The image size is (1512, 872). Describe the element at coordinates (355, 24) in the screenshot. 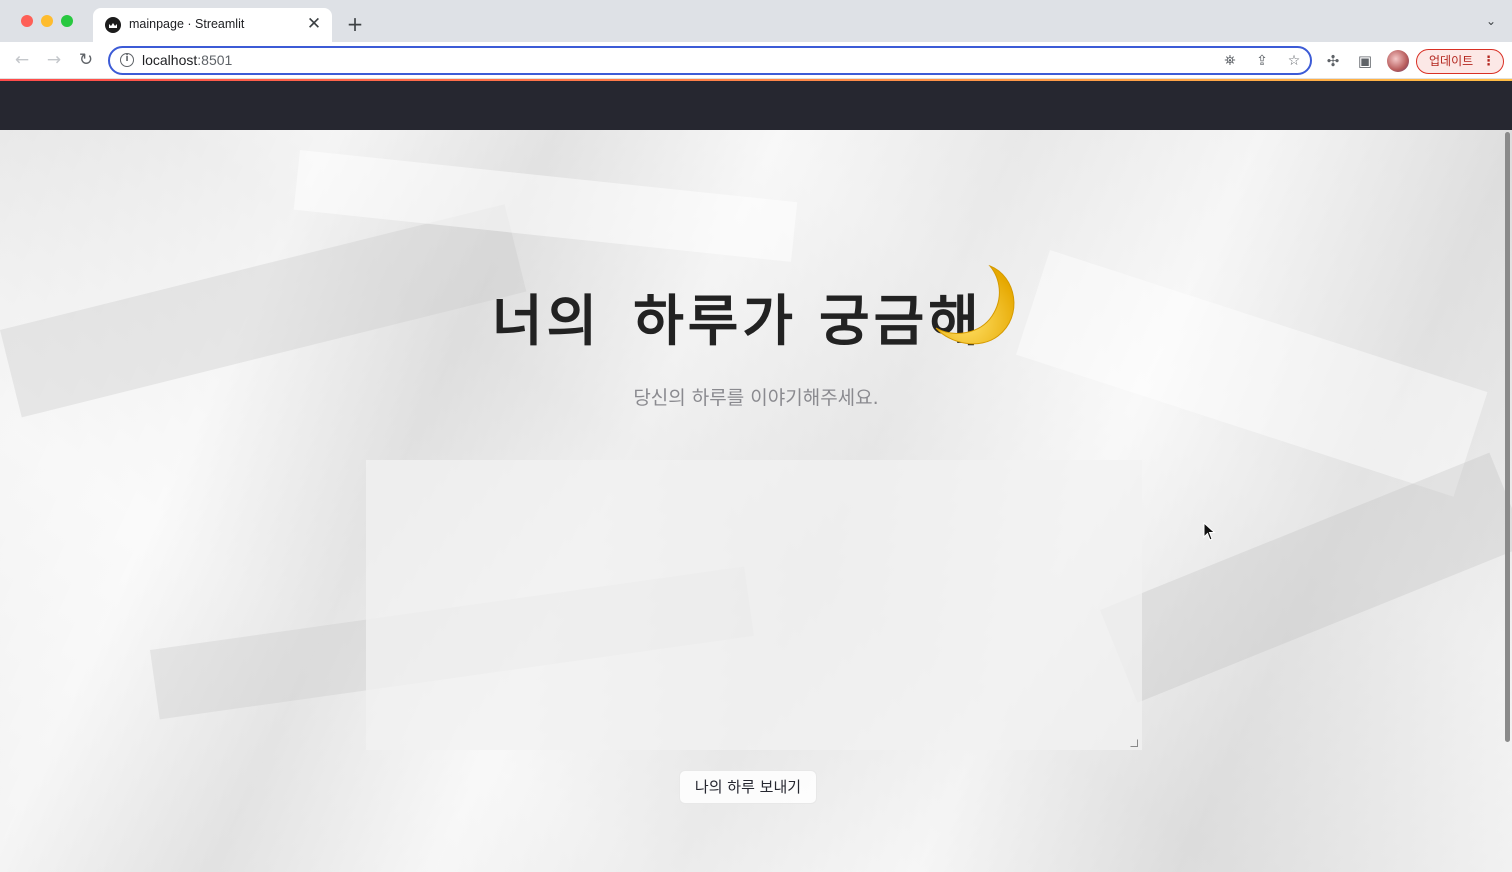

I see `new-tab-button: +` at that location.